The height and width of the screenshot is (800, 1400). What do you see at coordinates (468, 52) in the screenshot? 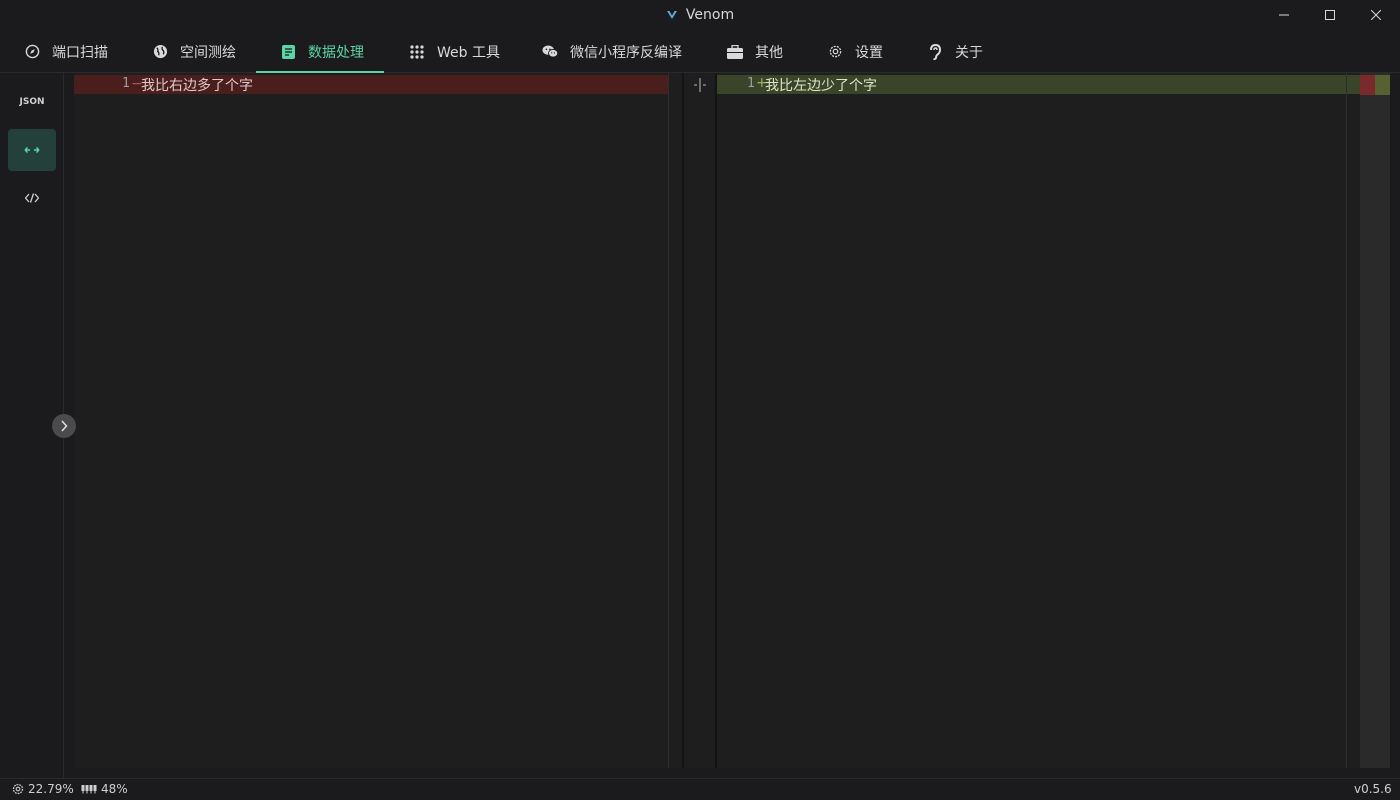
I see `tab-label: Web 工具` at bounding box center [468, 52].